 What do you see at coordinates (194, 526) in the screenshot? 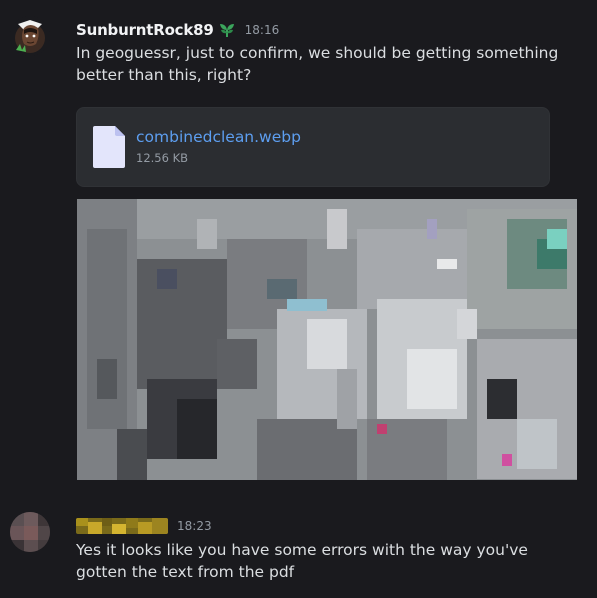
I see `timestamp: 18:23` at bounding box center [194, 526].